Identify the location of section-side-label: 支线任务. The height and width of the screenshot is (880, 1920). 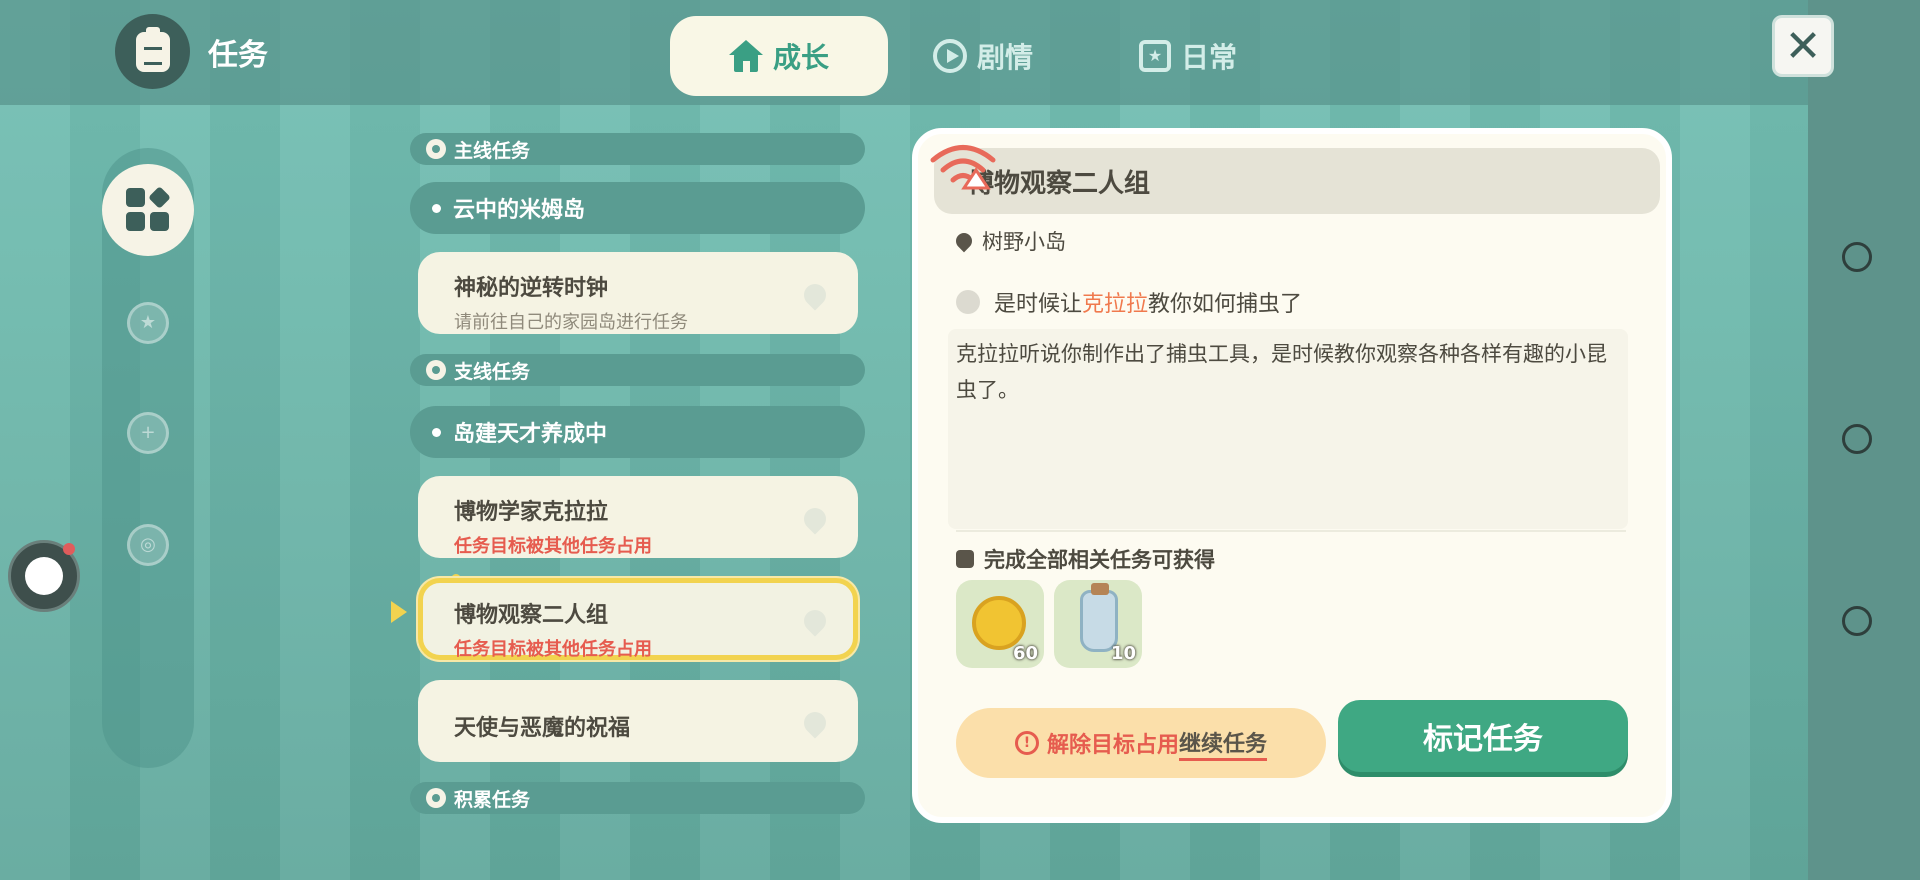
(492, 371).